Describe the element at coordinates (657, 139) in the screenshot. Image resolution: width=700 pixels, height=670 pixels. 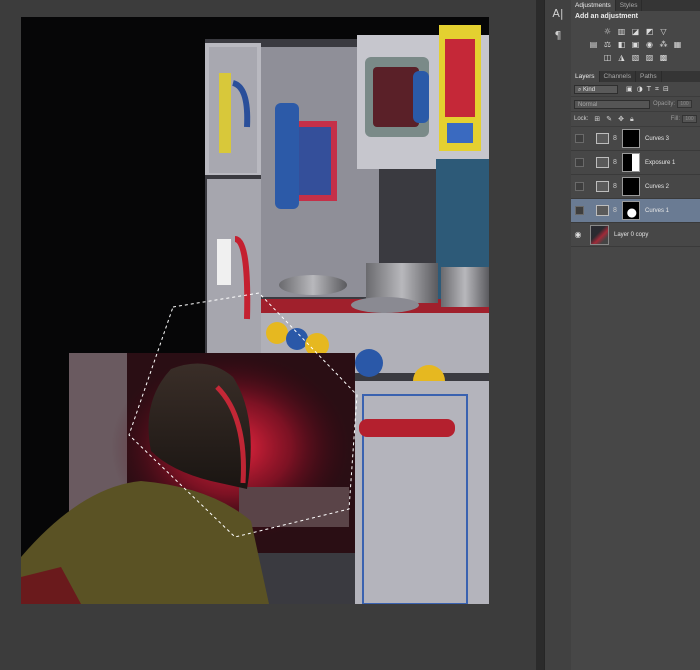
I see `layer-name: Curves 3` at that location.